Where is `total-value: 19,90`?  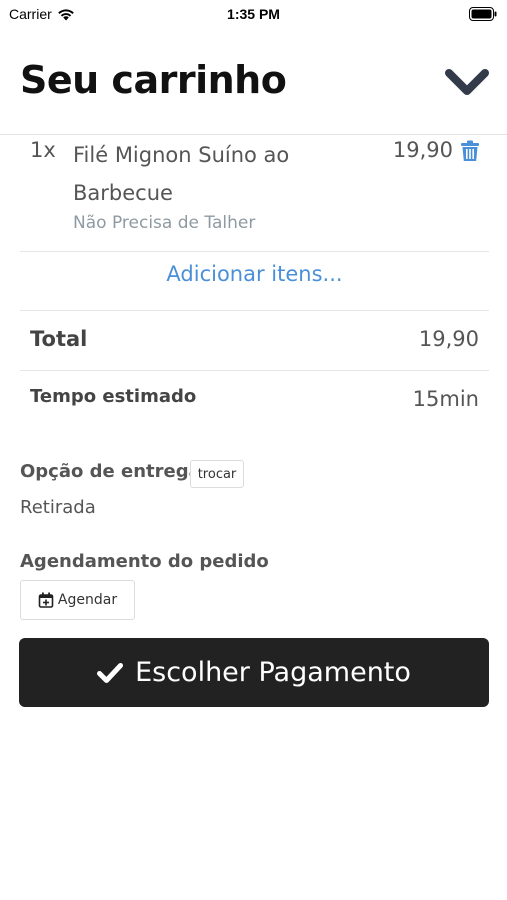 total-value: 19,90 is located at coordinates (448, 339).